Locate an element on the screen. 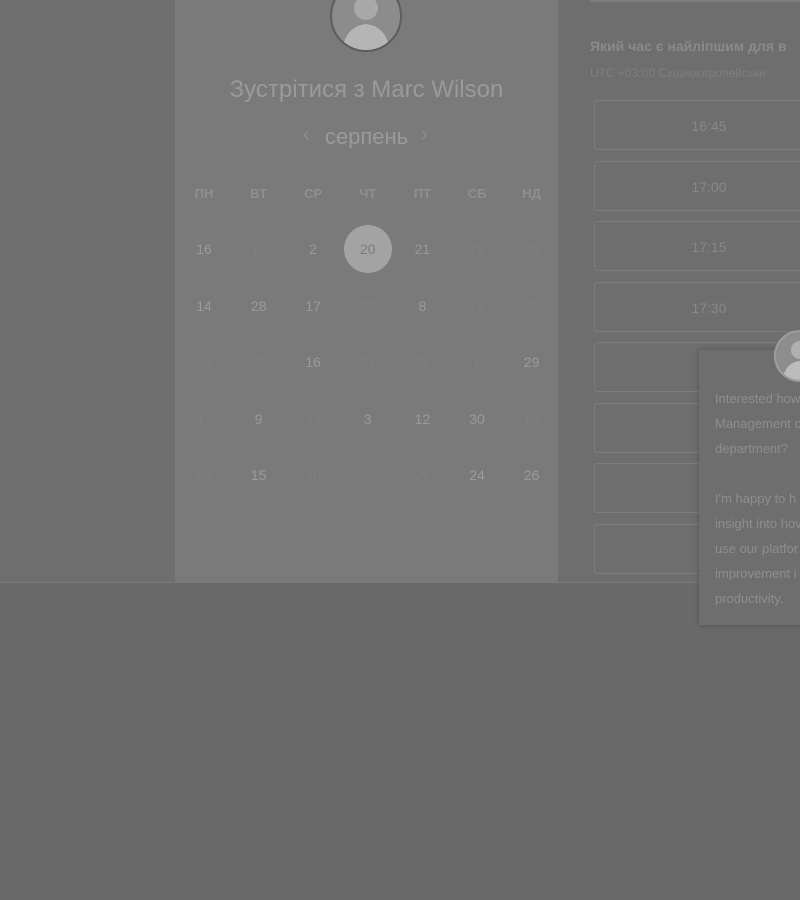 The height and width of the screenshot is (900, 800). chat-message-intro: Interested how Management c department? is located at coordinates (757, 423).